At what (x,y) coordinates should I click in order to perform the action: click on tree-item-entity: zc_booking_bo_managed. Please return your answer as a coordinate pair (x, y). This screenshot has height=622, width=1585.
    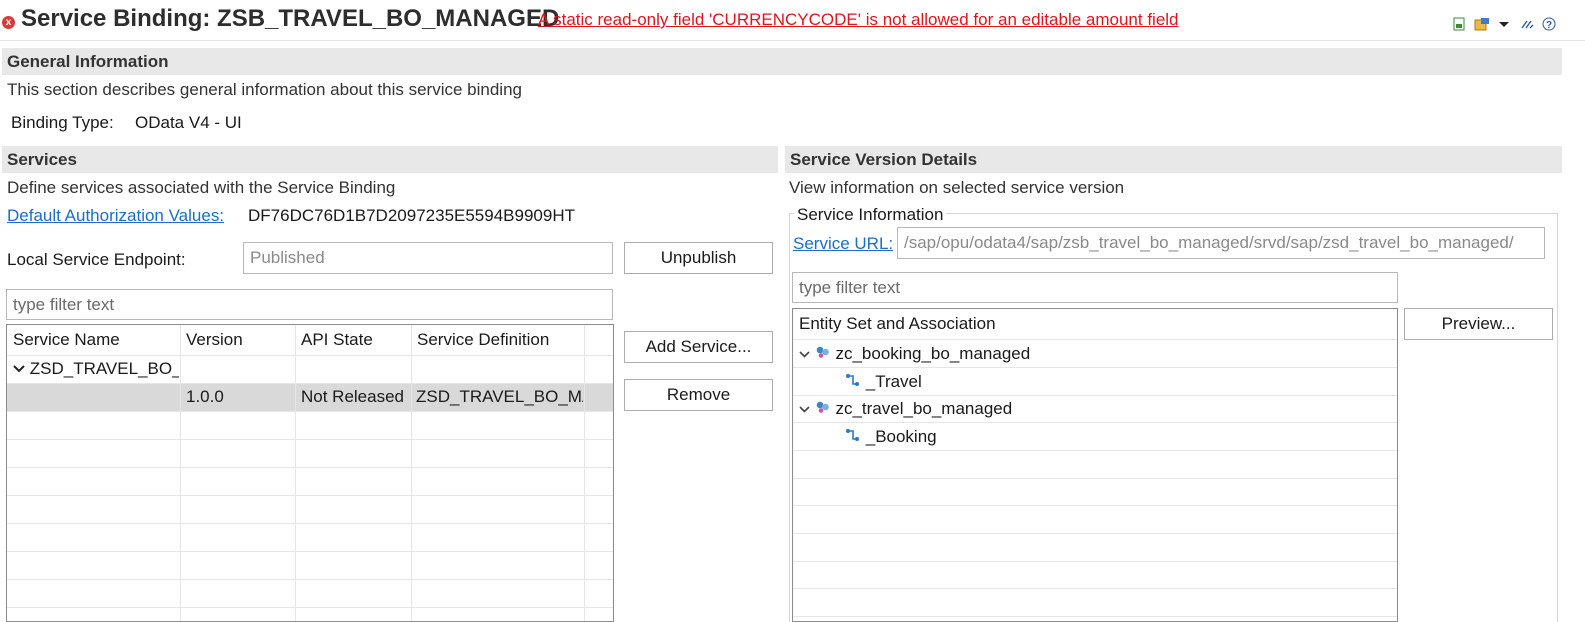
    Looking at the image, I should click on (1094, 354).